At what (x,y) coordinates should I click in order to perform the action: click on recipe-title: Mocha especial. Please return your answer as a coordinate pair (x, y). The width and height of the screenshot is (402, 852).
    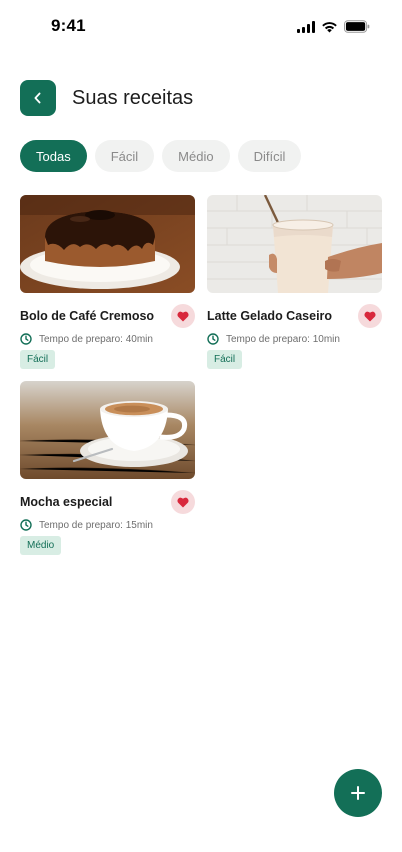
    Looking at the image, I should click on (66, 502).